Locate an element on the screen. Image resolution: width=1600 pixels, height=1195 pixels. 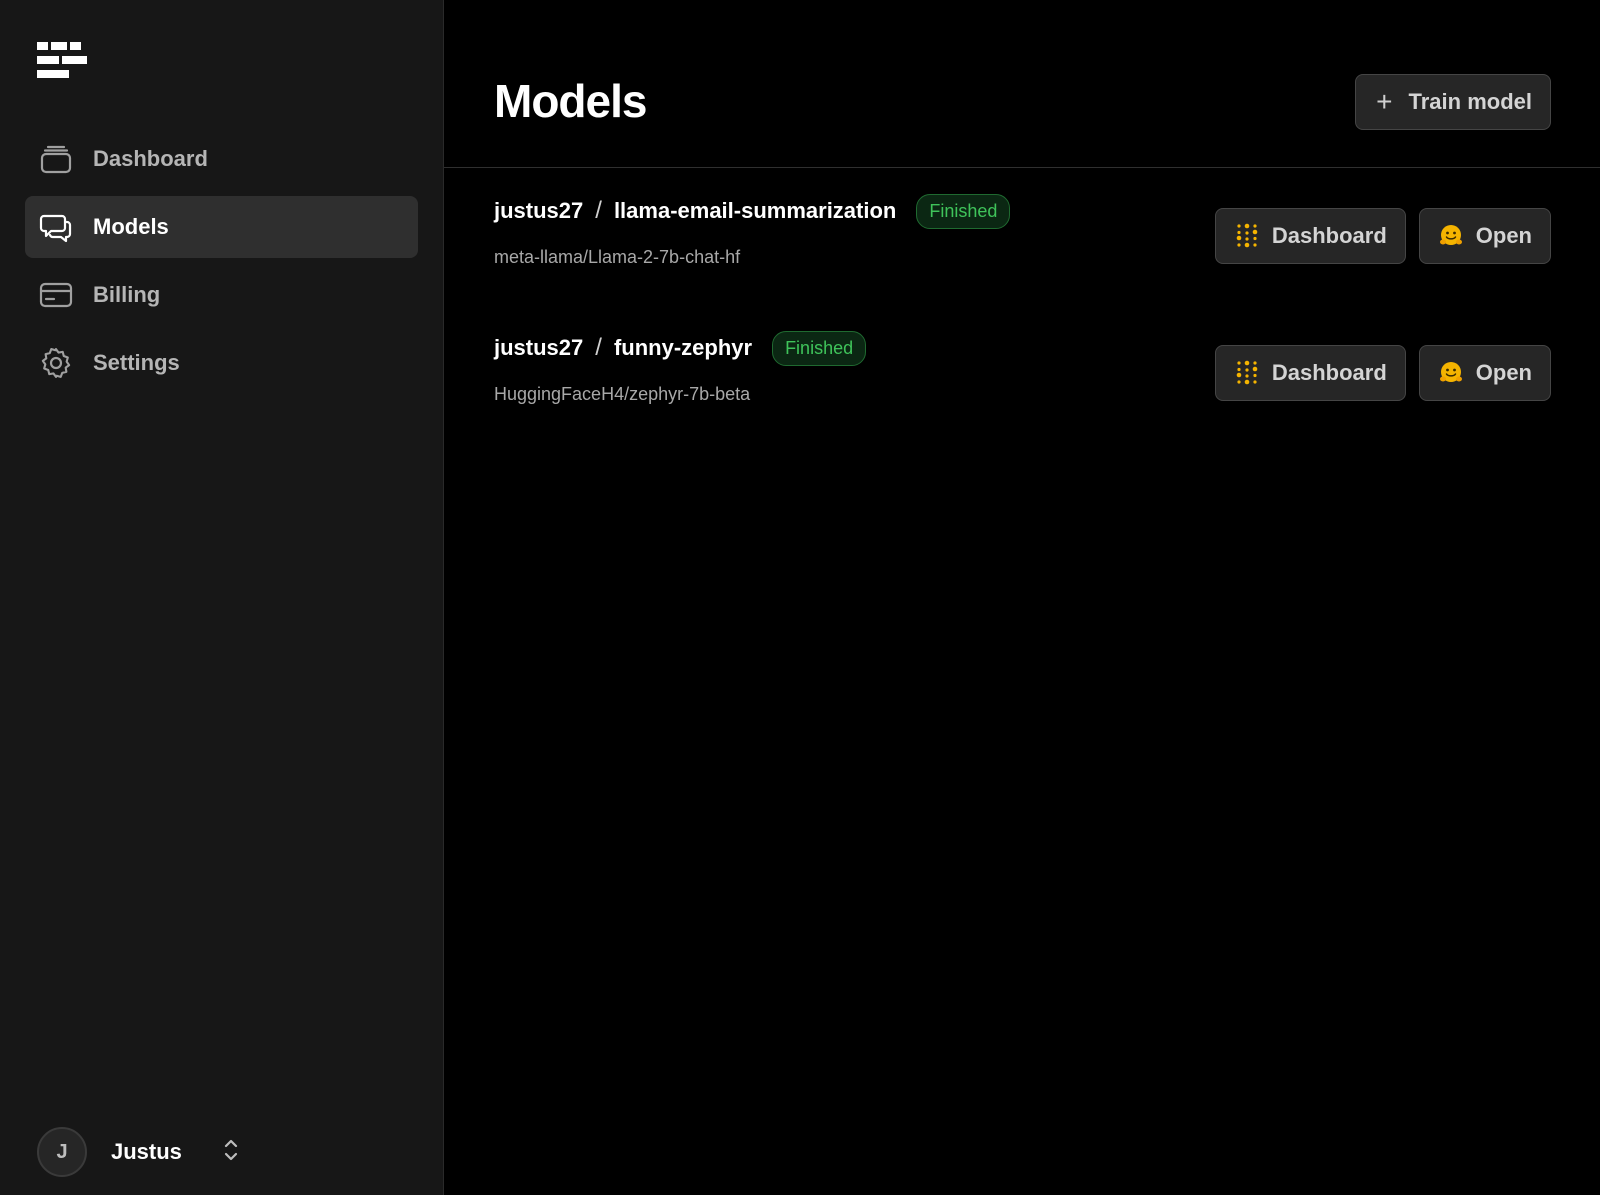
train-model-label: Train model is located at coordinates (1470, 101).